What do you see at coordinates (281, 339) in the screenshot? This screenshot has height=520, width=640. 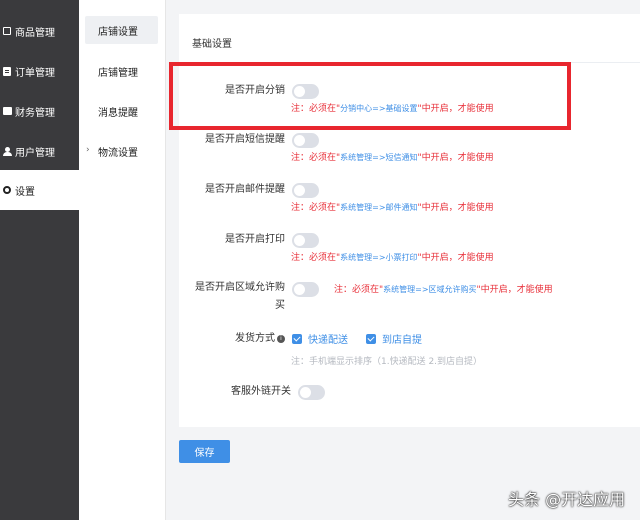 I see `info-icon: i` at bounding box center [281, 339].